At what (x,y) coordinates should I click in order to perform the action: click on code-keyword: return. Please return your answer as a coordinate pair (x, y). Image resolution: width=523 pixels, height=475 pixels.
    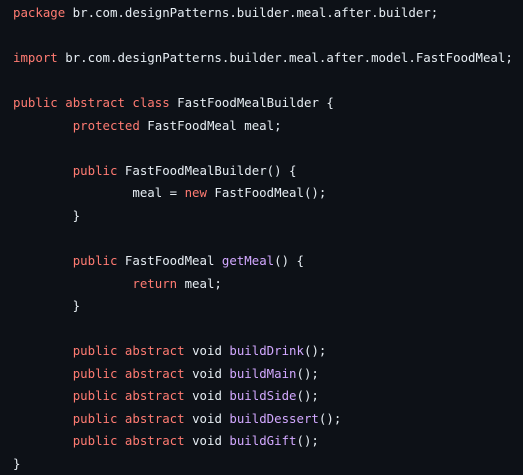
    Looking at the image, I should click on (155, 283).